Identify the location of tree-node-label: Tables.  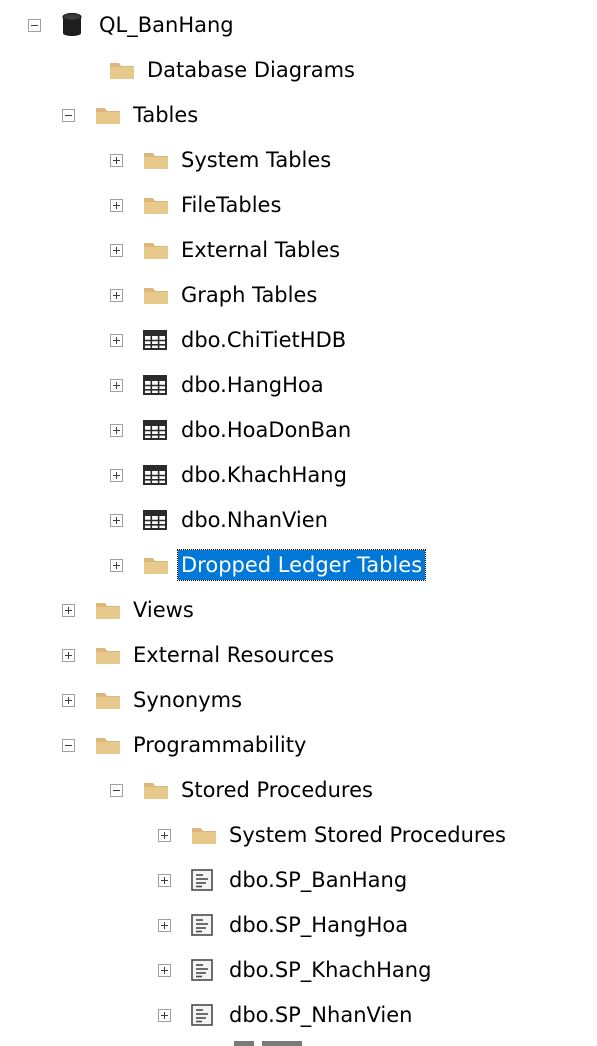
(166, 115).